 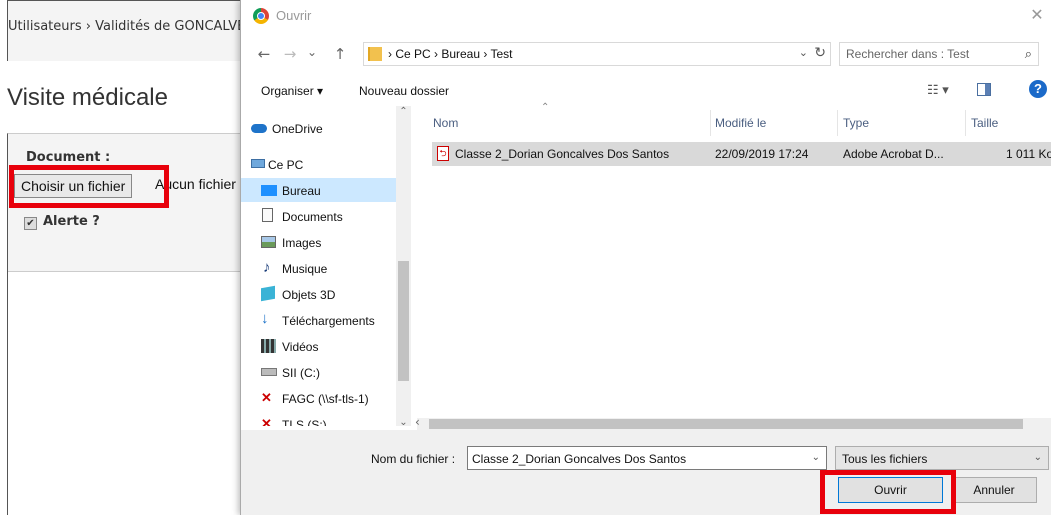 What do you see at coordinates (7, 392) in the screenshot?
I see `page-border` at bounding box center [7, 392].